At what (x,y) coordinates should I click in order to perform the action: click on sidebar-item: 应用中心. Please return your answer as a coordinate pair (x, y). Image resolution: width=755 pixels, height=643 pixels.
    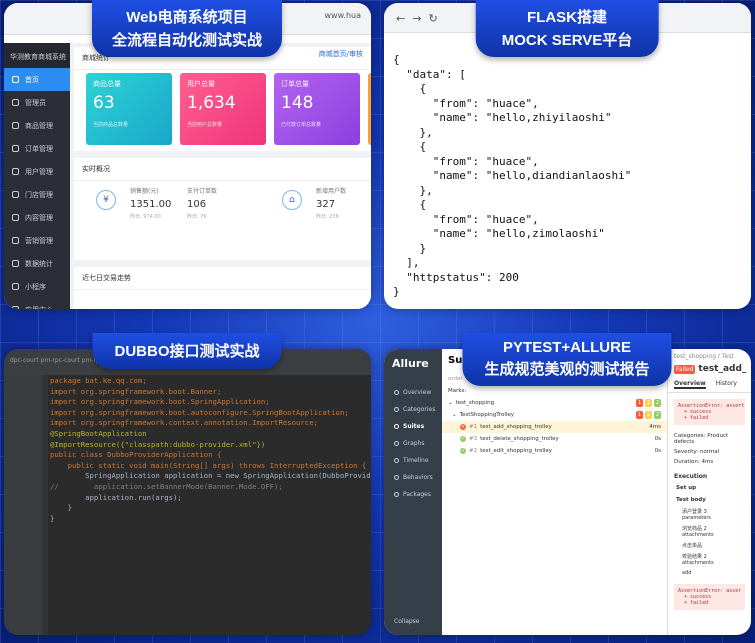
    Looking at the image, I should click on (37, 303).